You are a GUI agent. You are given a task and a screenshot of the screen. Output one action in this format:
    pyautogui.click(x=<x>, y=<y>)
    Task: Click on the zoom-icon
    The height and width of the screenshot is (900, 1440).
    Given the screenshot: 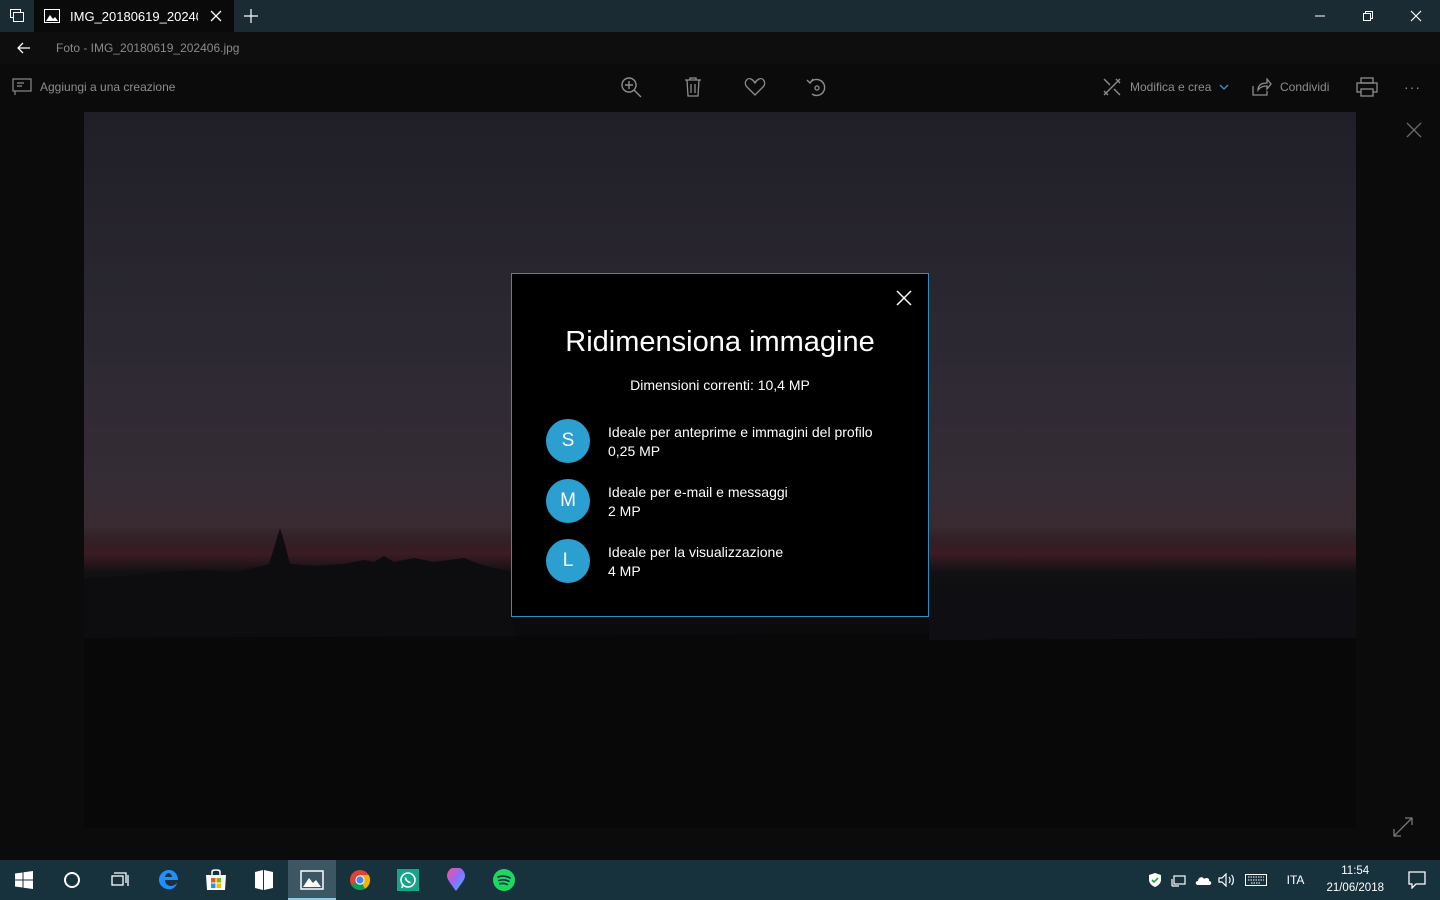 What is the action you would take?
    pyautogui.click(x=631, y=87)
    